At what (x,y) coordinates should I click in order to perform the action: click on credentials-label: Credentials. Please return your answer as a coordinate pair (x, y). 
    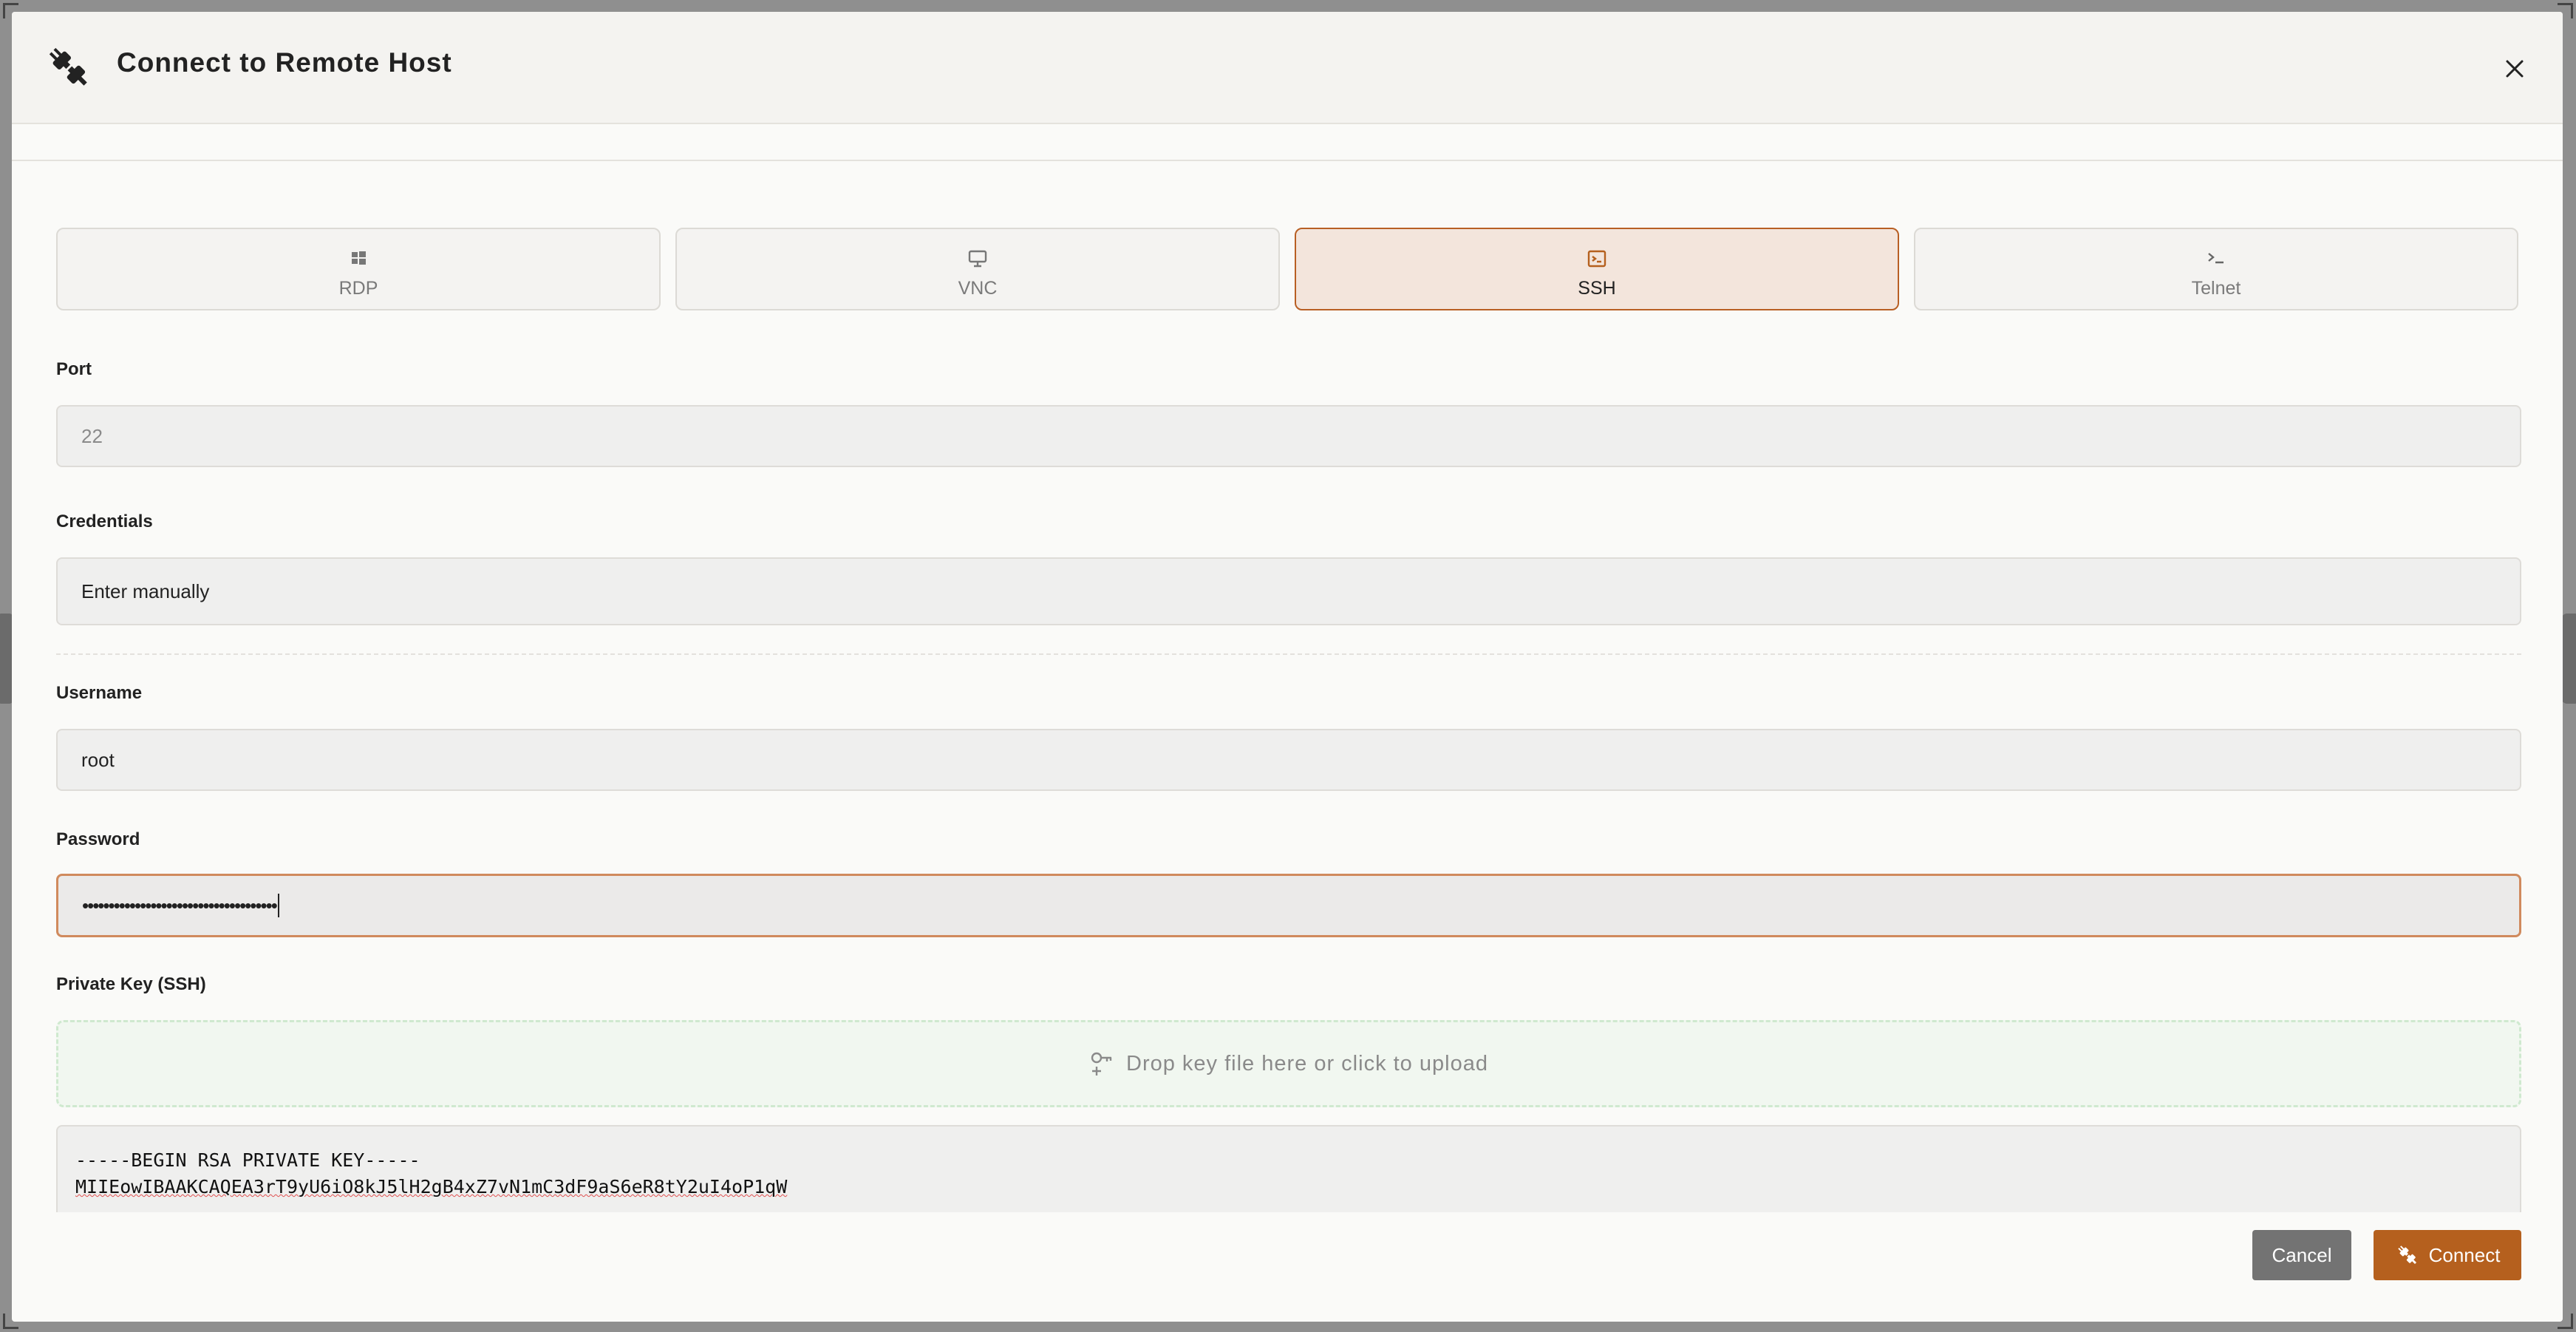
    Looking at the image, I should click on (104, 521).